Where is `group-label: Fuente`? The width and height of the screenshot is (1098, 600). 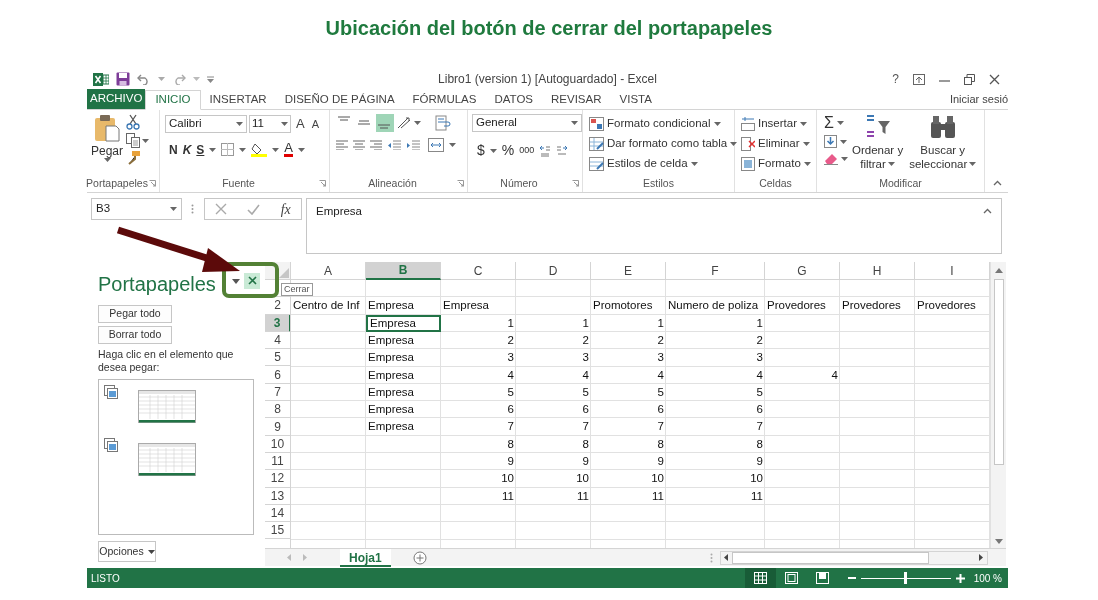 group-label: Fuente is located at coordinates (238, 183).